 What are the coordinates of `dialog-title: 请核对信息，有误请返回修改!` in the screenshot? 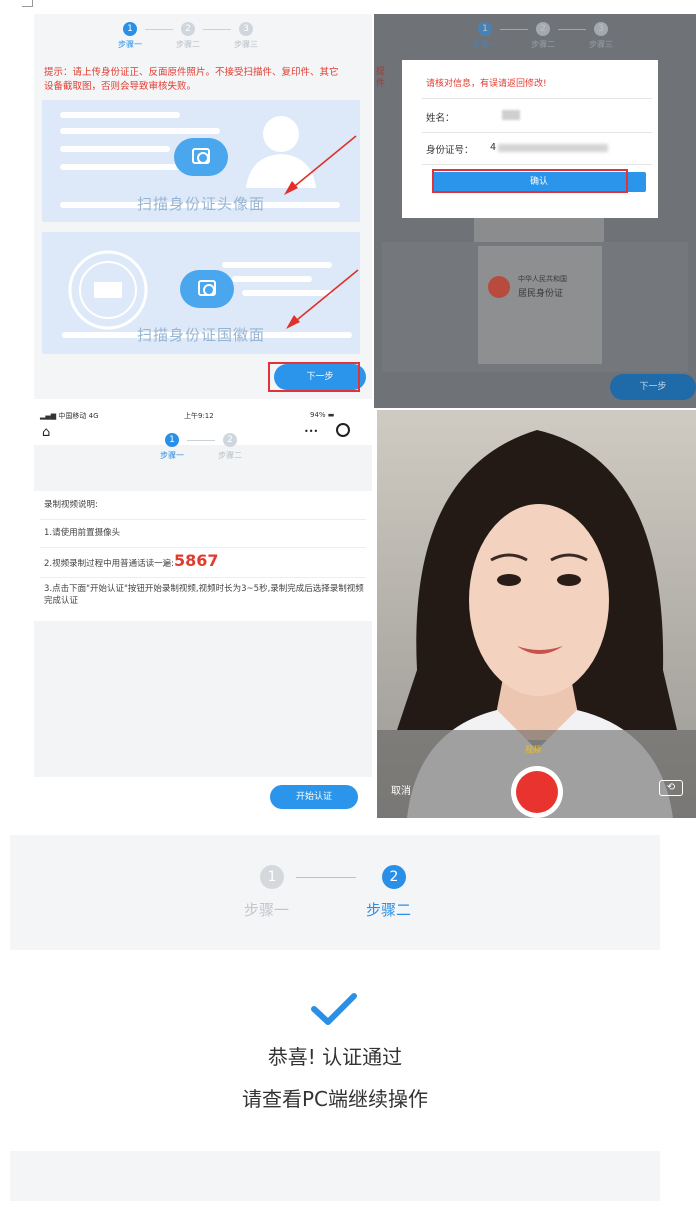 It's located at (486, 84).